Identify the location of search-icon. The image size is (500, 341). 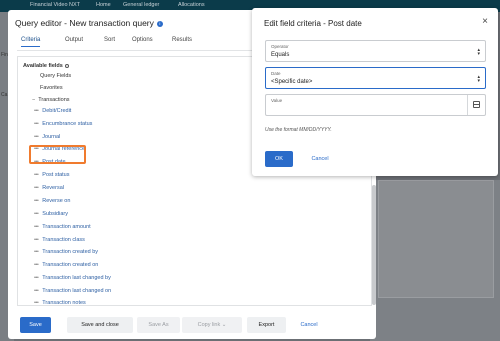
(66, 65).